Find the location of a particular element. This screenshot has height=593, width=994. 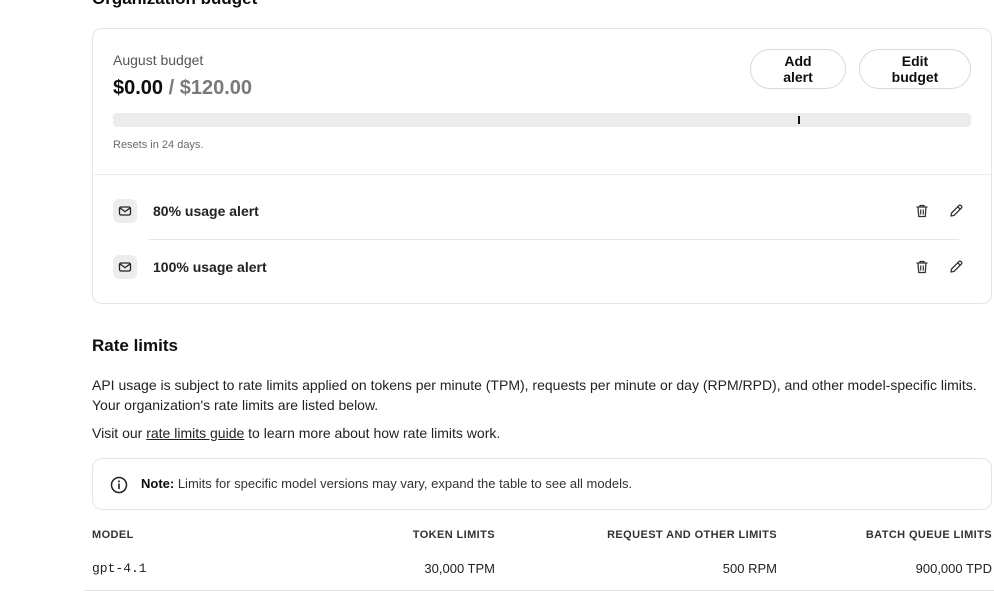

edit-budget-button: Edit budget is located at coordinates (915, 69).